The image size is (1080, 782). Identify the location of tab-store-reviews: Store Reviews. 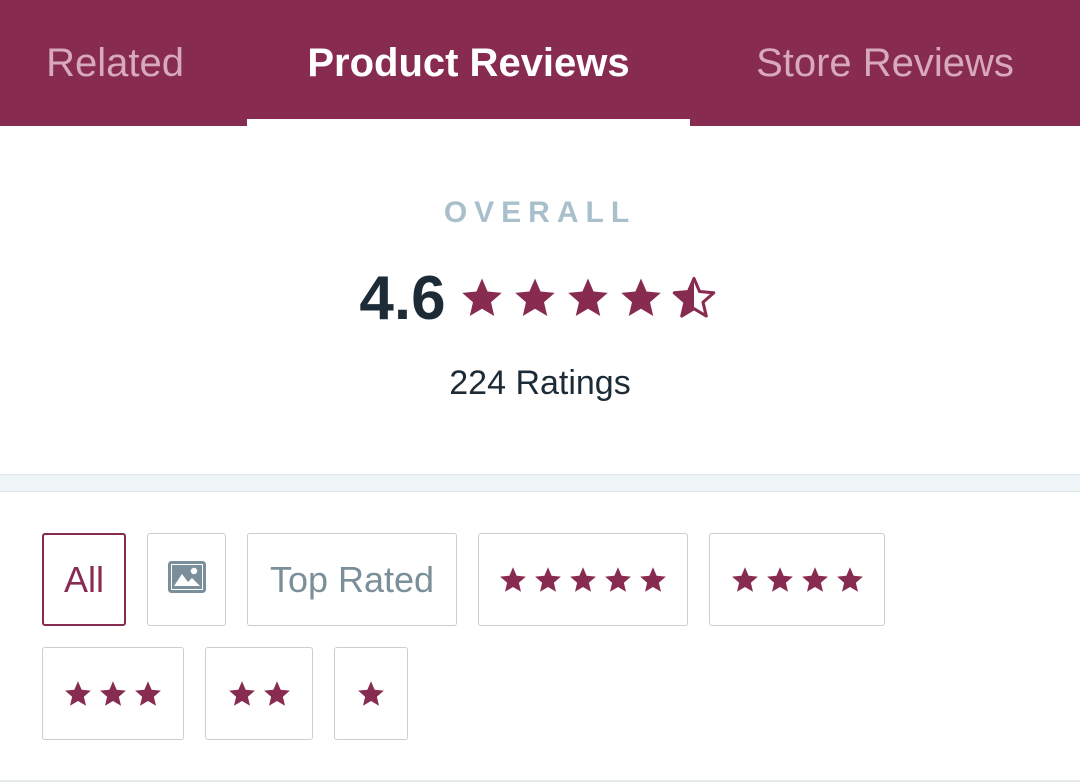
(885, 63).